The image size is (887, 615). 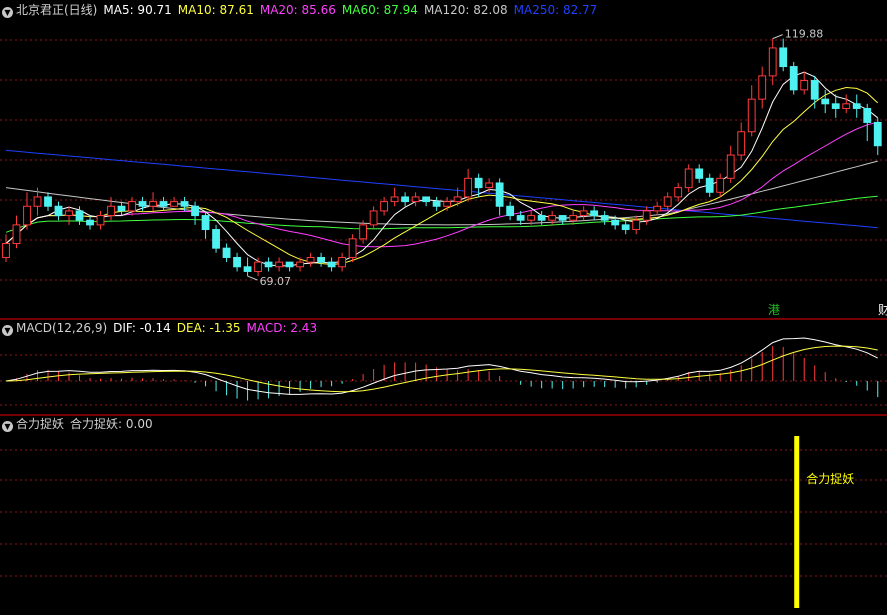 What do you see at coordinates (297, 10) in the screenshot?
I see `ma-legend-item-2: MA20: 85.66` at bounding box center [297, 10].